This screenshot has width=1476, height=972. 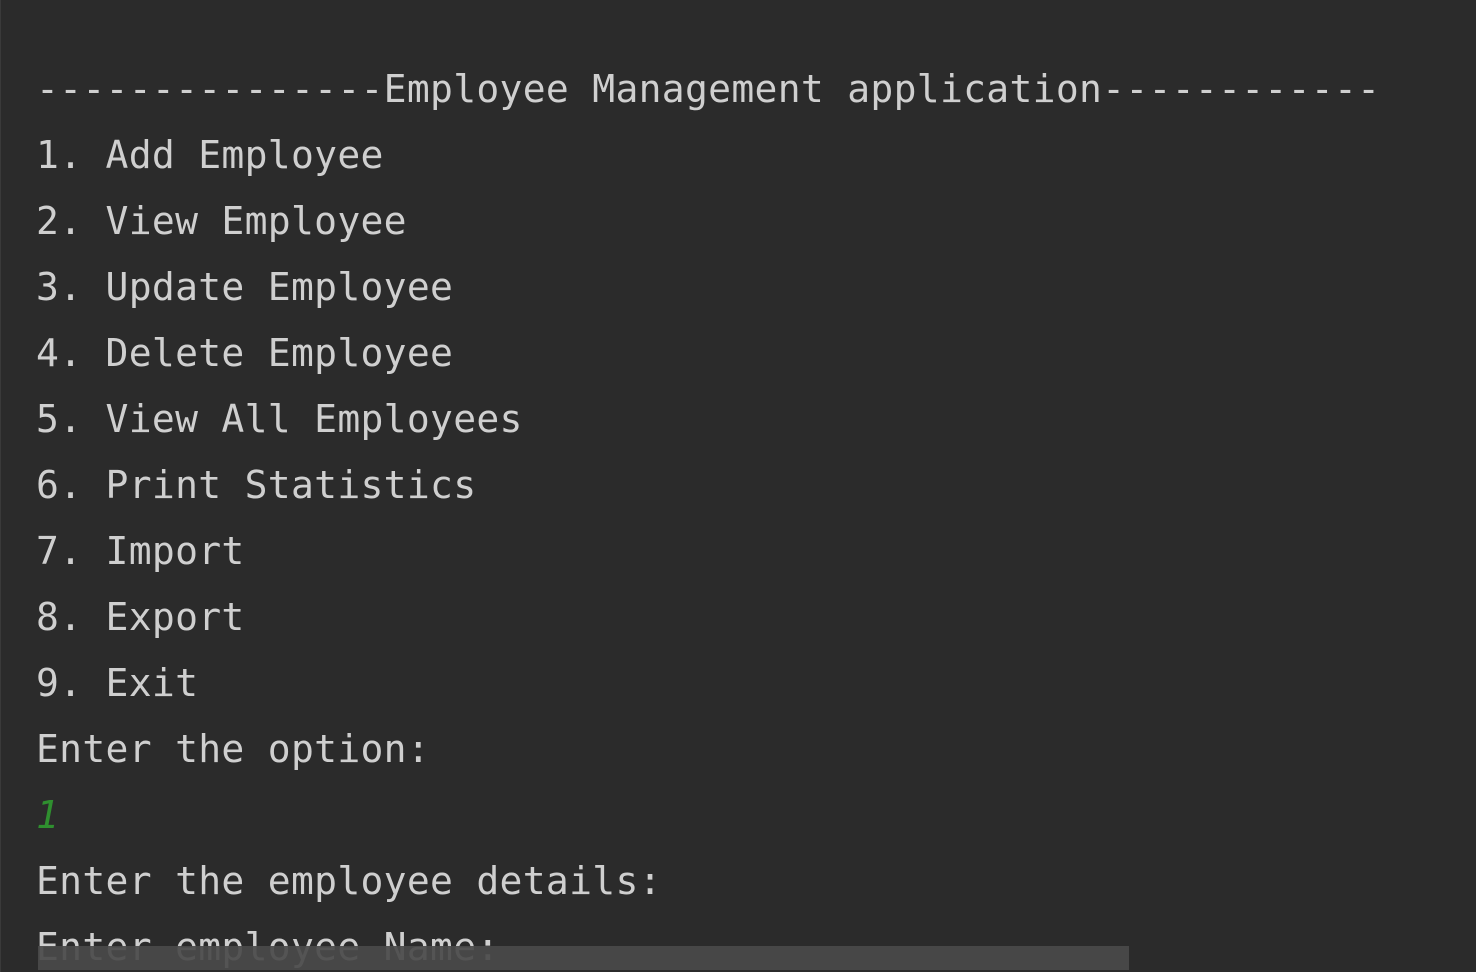 What do you see at coordinates (221, 221) in the screenshot?
I see `menu-item-view-employee: 2. View Employee` at bounding box center [221, 221].